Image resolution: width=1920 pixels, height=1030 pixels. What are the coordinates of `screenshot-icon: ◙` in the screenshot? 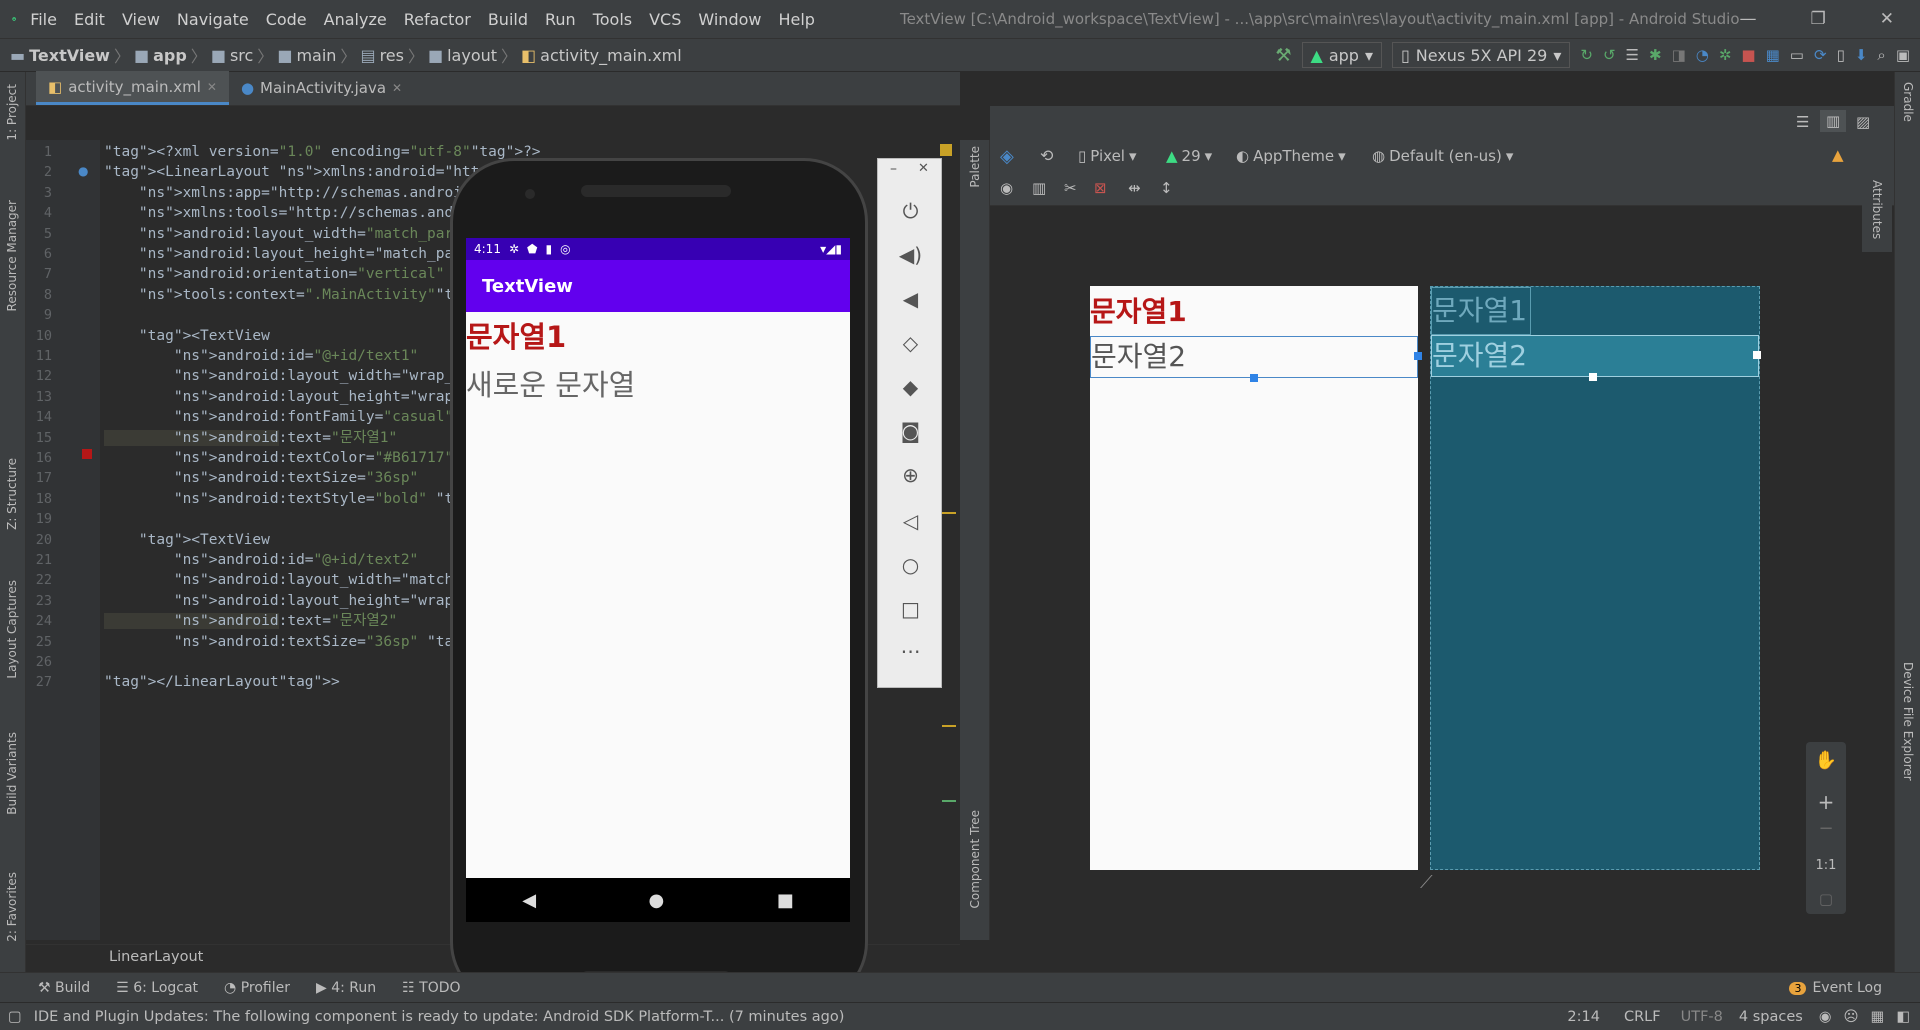 It's located at (910, 431).